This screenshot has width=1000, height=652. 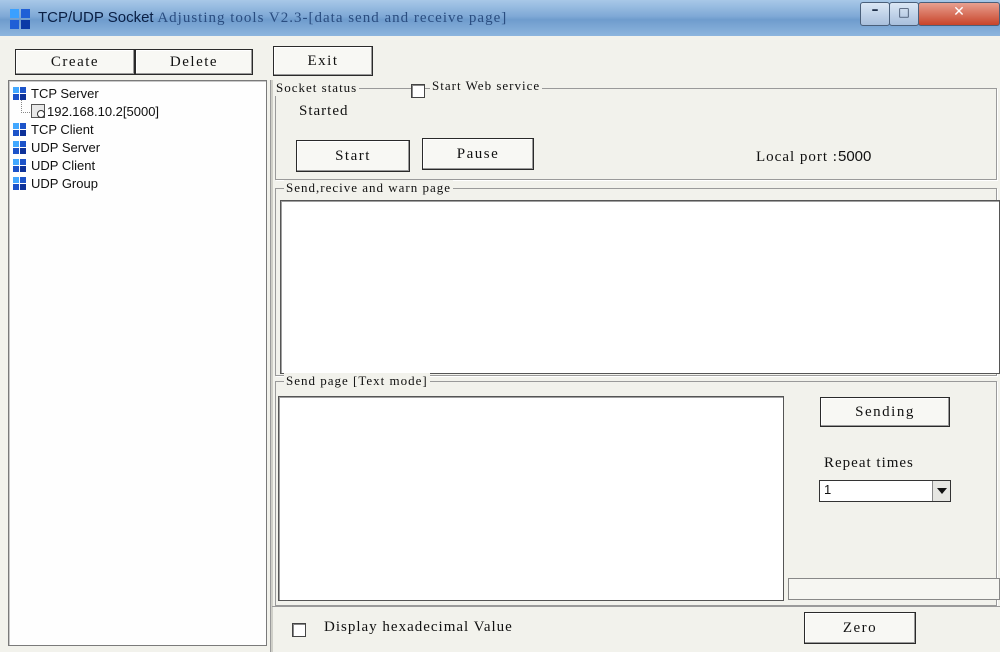 I want to click on bottom-divider, so click(x=636, y=606).